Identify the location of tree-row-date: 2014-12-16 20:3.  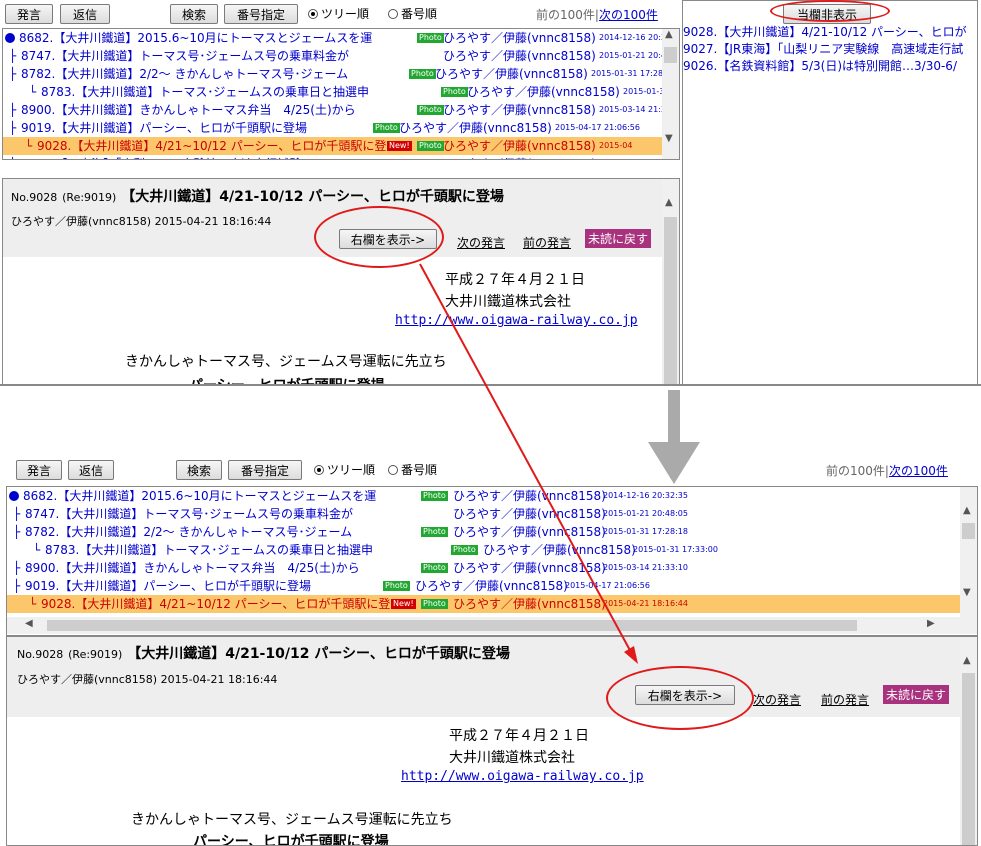
(632, 37).